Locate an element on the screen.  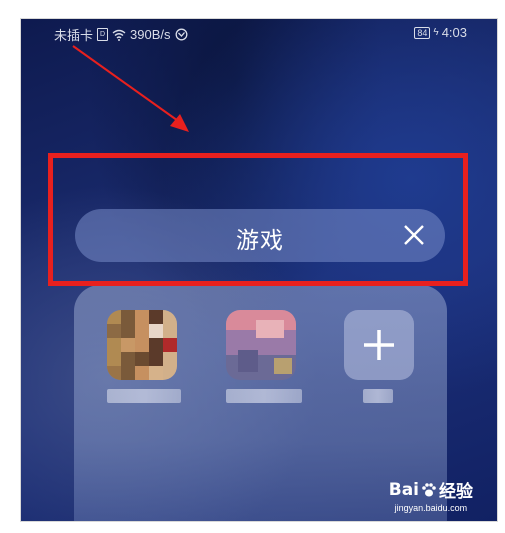
baidu-jingyan-watermark: Bai 经验 jingyan.baidu.com is located at coordinates (430, 495).